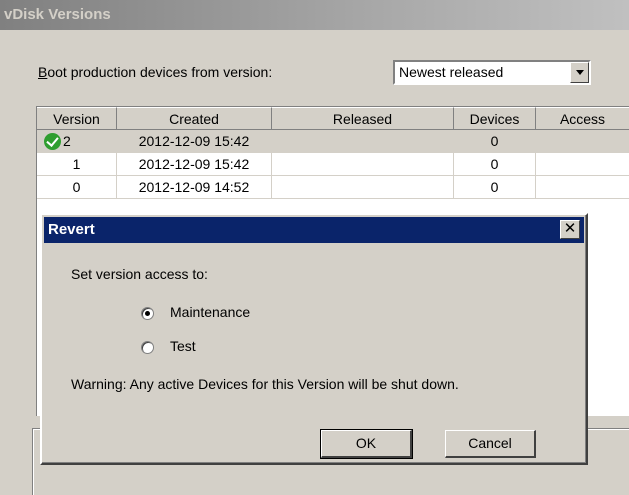  Describe the element at coordinates (52, 141) in the screenshot. I see `checkmark-icon` at that location.